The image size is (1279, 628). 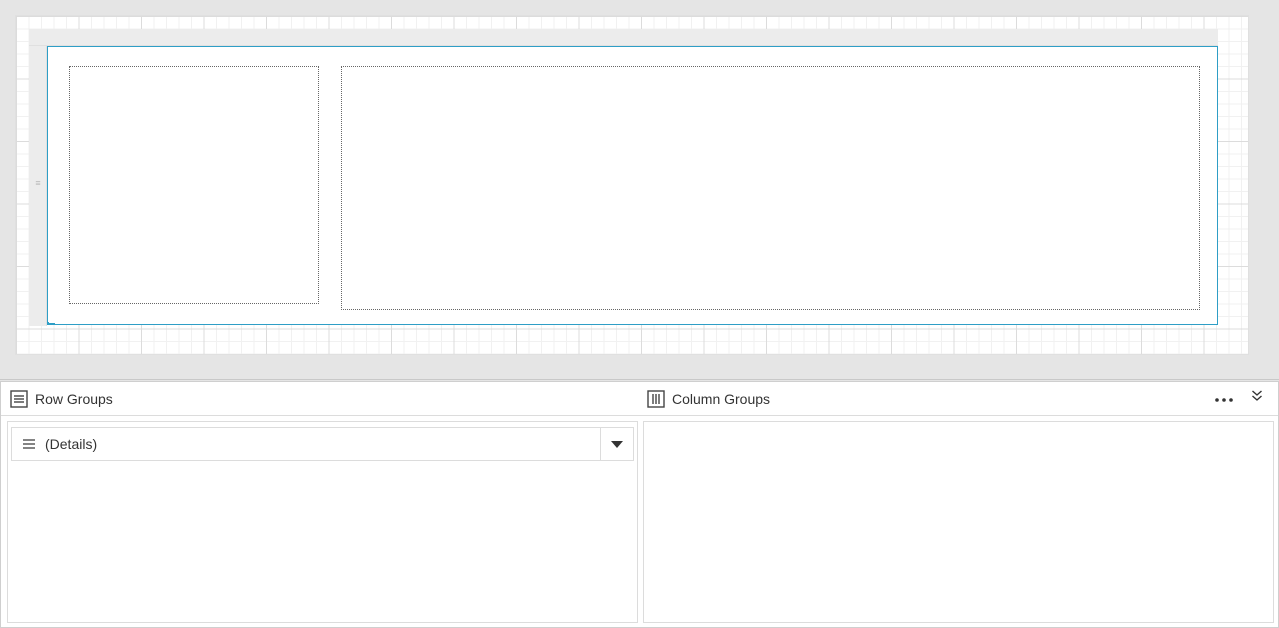 I want to click on details-lines-icon, so click(x=29, y=444).